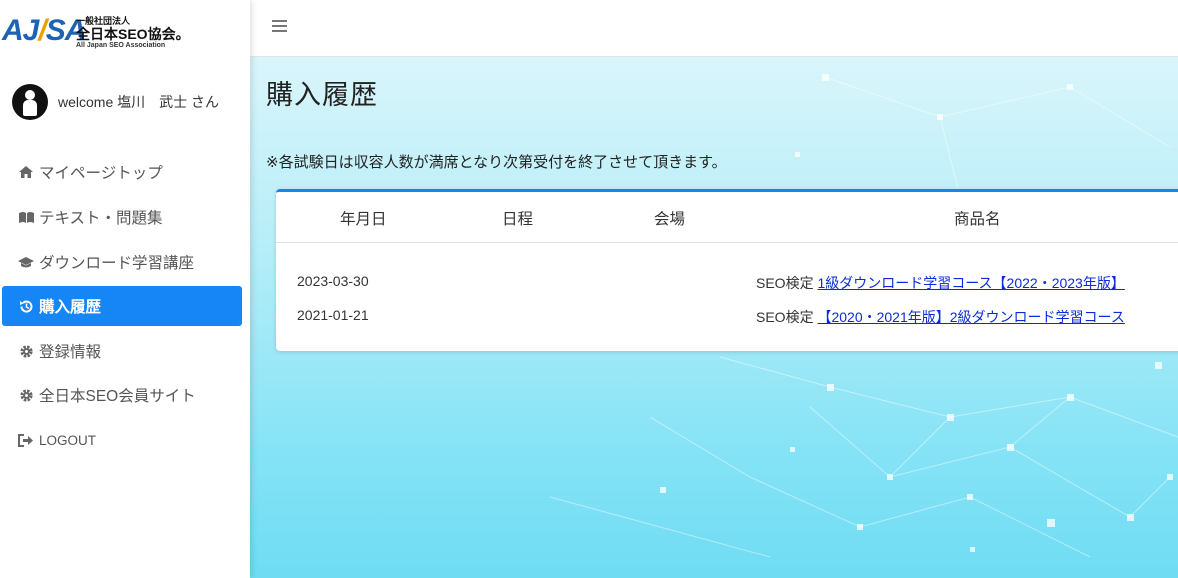  Describe the element at coordinates (70, 307) in the screenshot. I see `sidebar-item-label: 購入履歴` at that location.